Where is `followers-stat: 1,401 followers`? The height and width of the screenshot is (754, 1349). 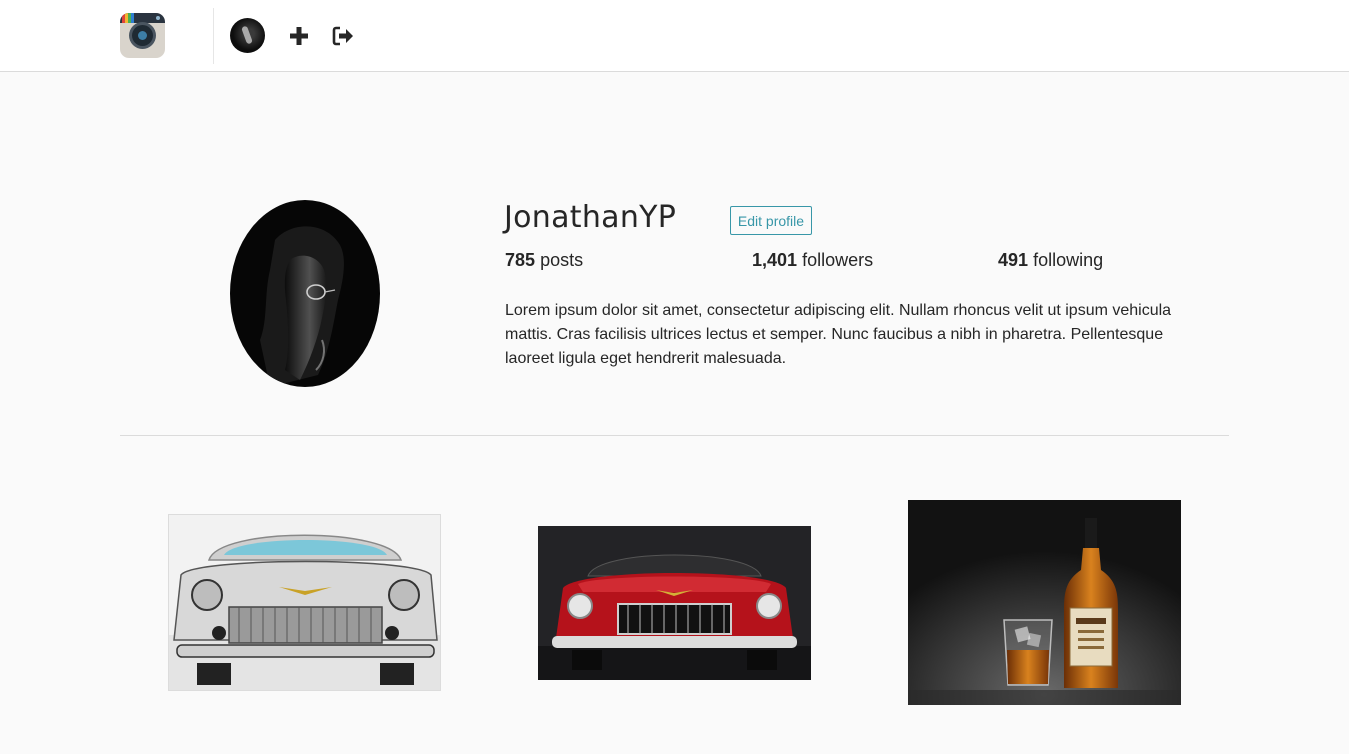 followers-stat: 1,401 followers is located at coordinates (812, 260).